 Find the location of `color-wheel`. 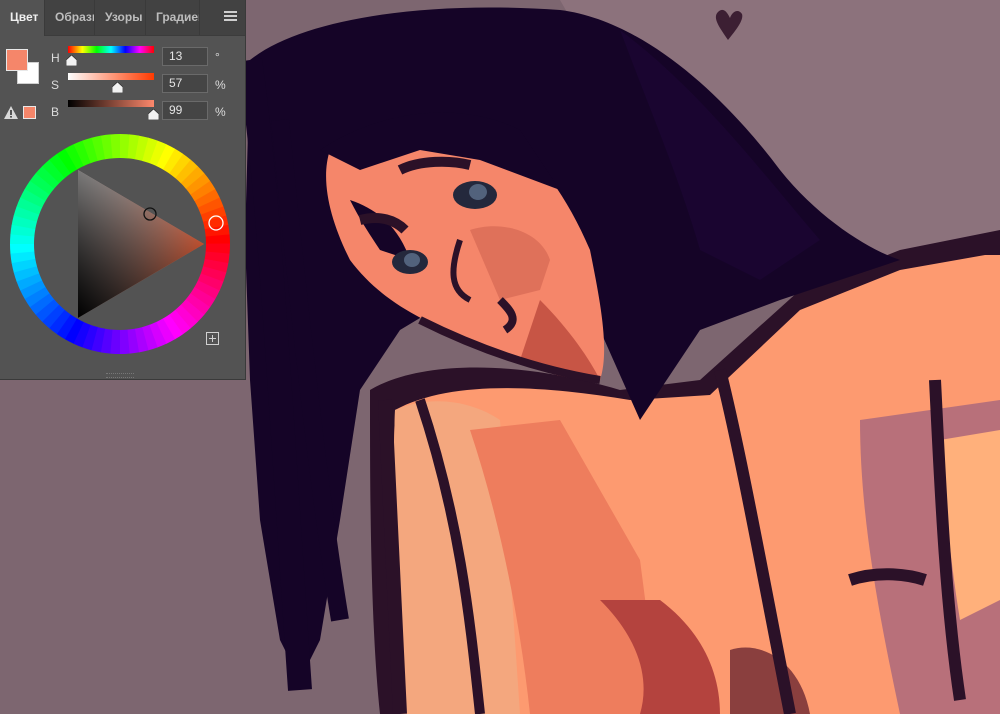

color-wheel is located at coordinates (120, 244).